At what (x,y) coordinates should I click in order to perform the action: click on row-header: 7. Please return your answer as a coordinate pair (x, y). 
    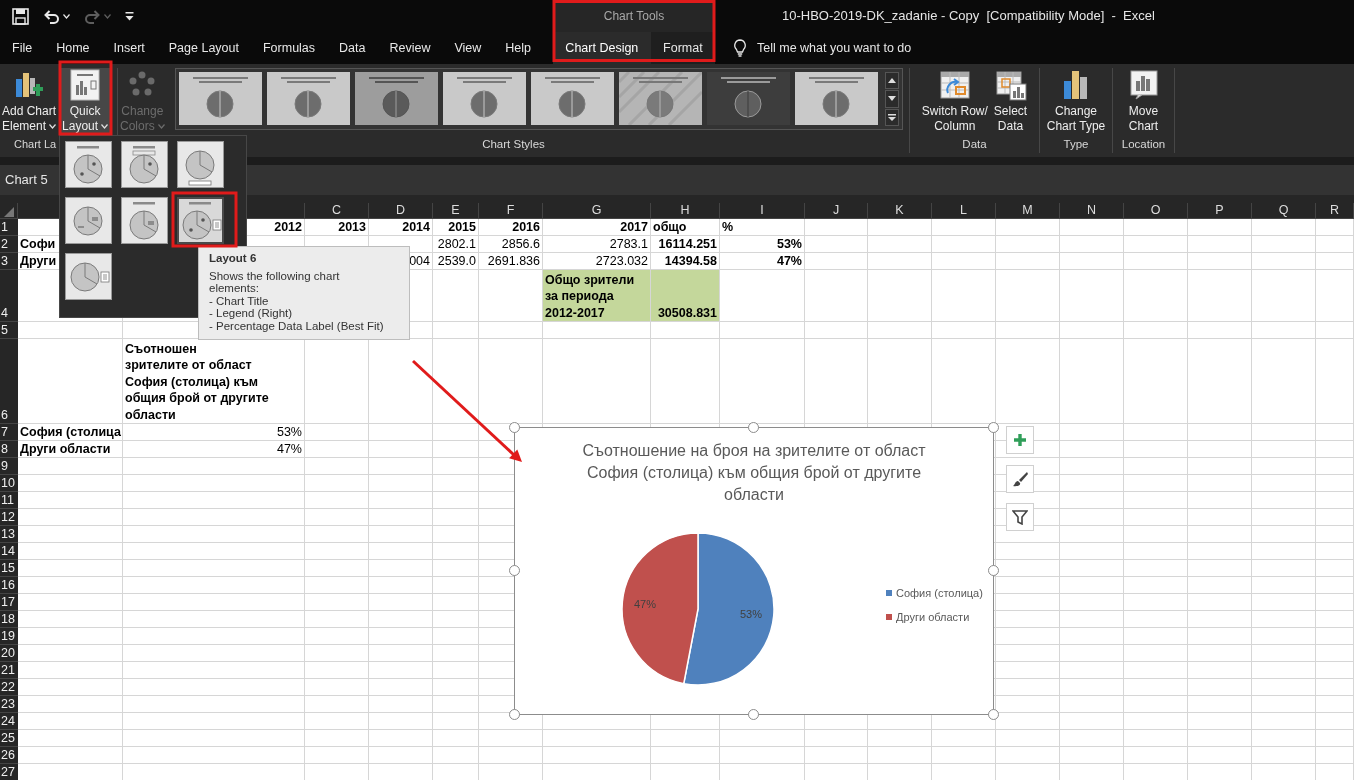
    Looking at the image, I should click on (9, 432).